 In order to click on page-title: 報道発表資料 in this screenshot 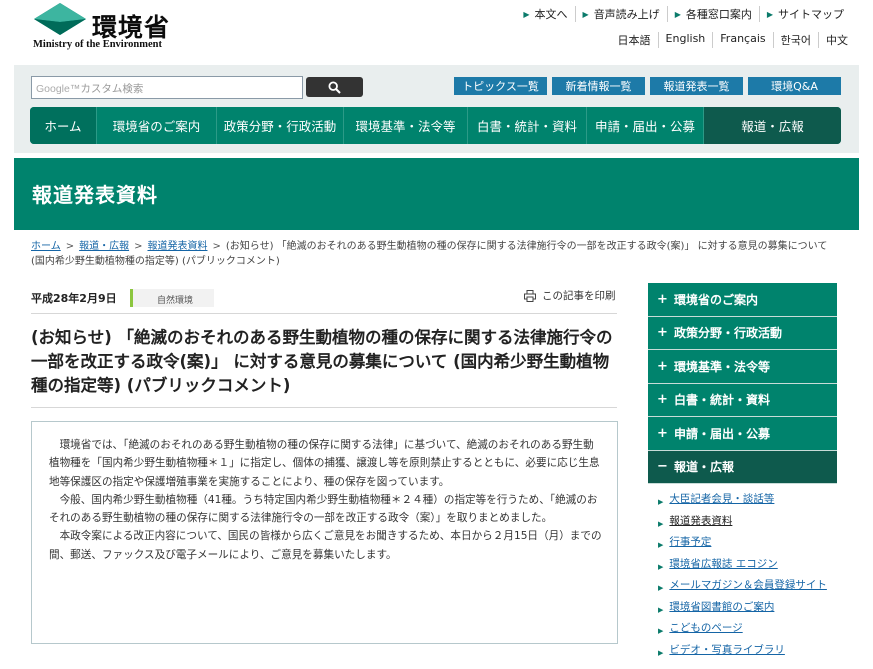, I will do `click(95, 195)`.